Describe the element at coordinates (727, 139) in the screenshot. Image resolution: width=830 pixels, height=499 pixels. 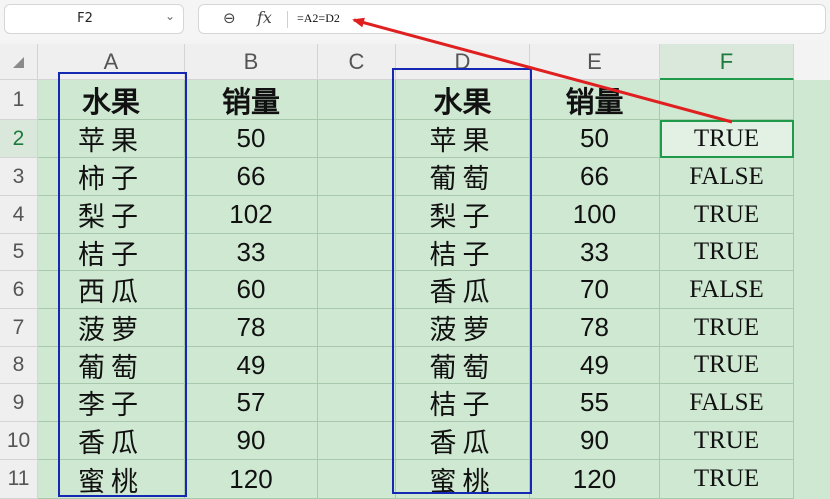
I see `cell-f2: TRUE` at that location.